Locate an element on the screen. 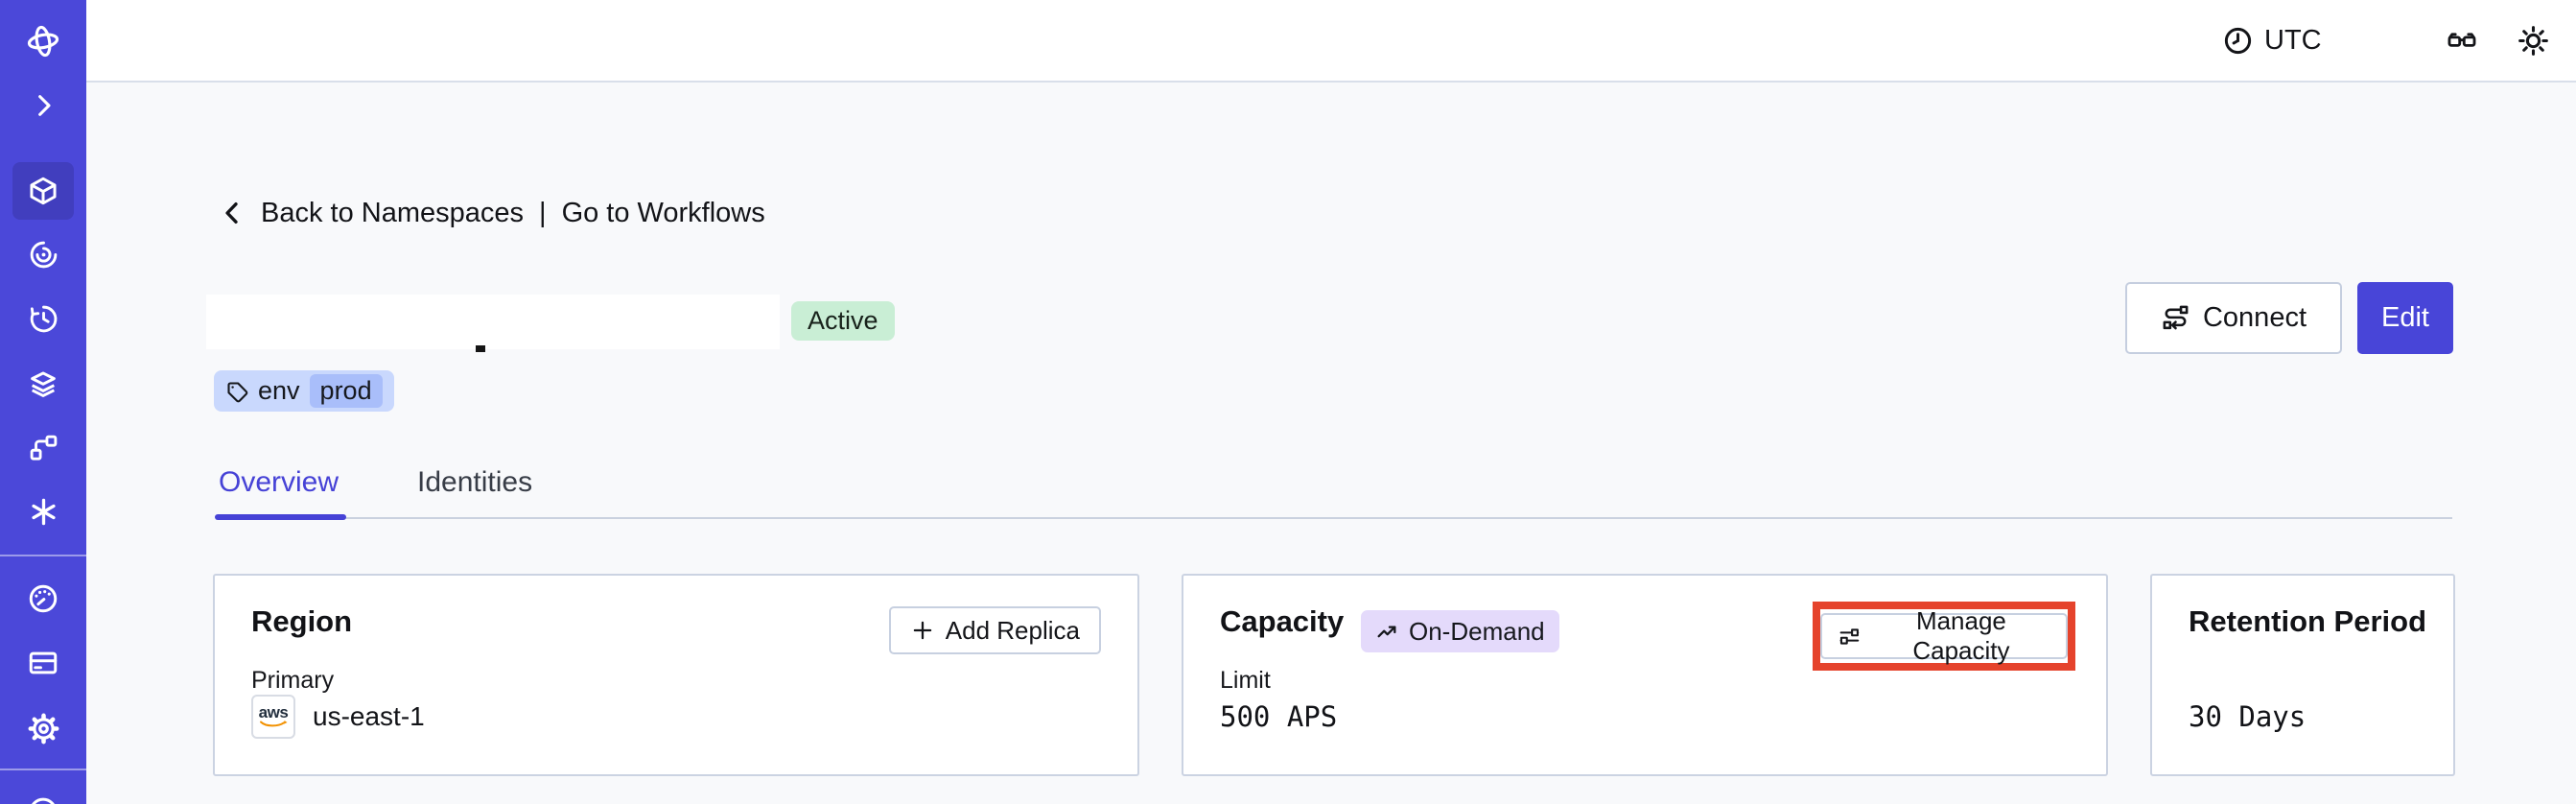  timezone-label: UTC is located at coordinates (2293, 40).